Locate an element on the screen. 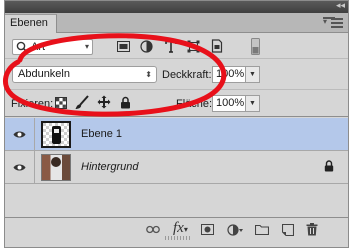 The width and height of the screenshot is (354, 252). pixel-filter-icon is located at coordinates (123, 46).